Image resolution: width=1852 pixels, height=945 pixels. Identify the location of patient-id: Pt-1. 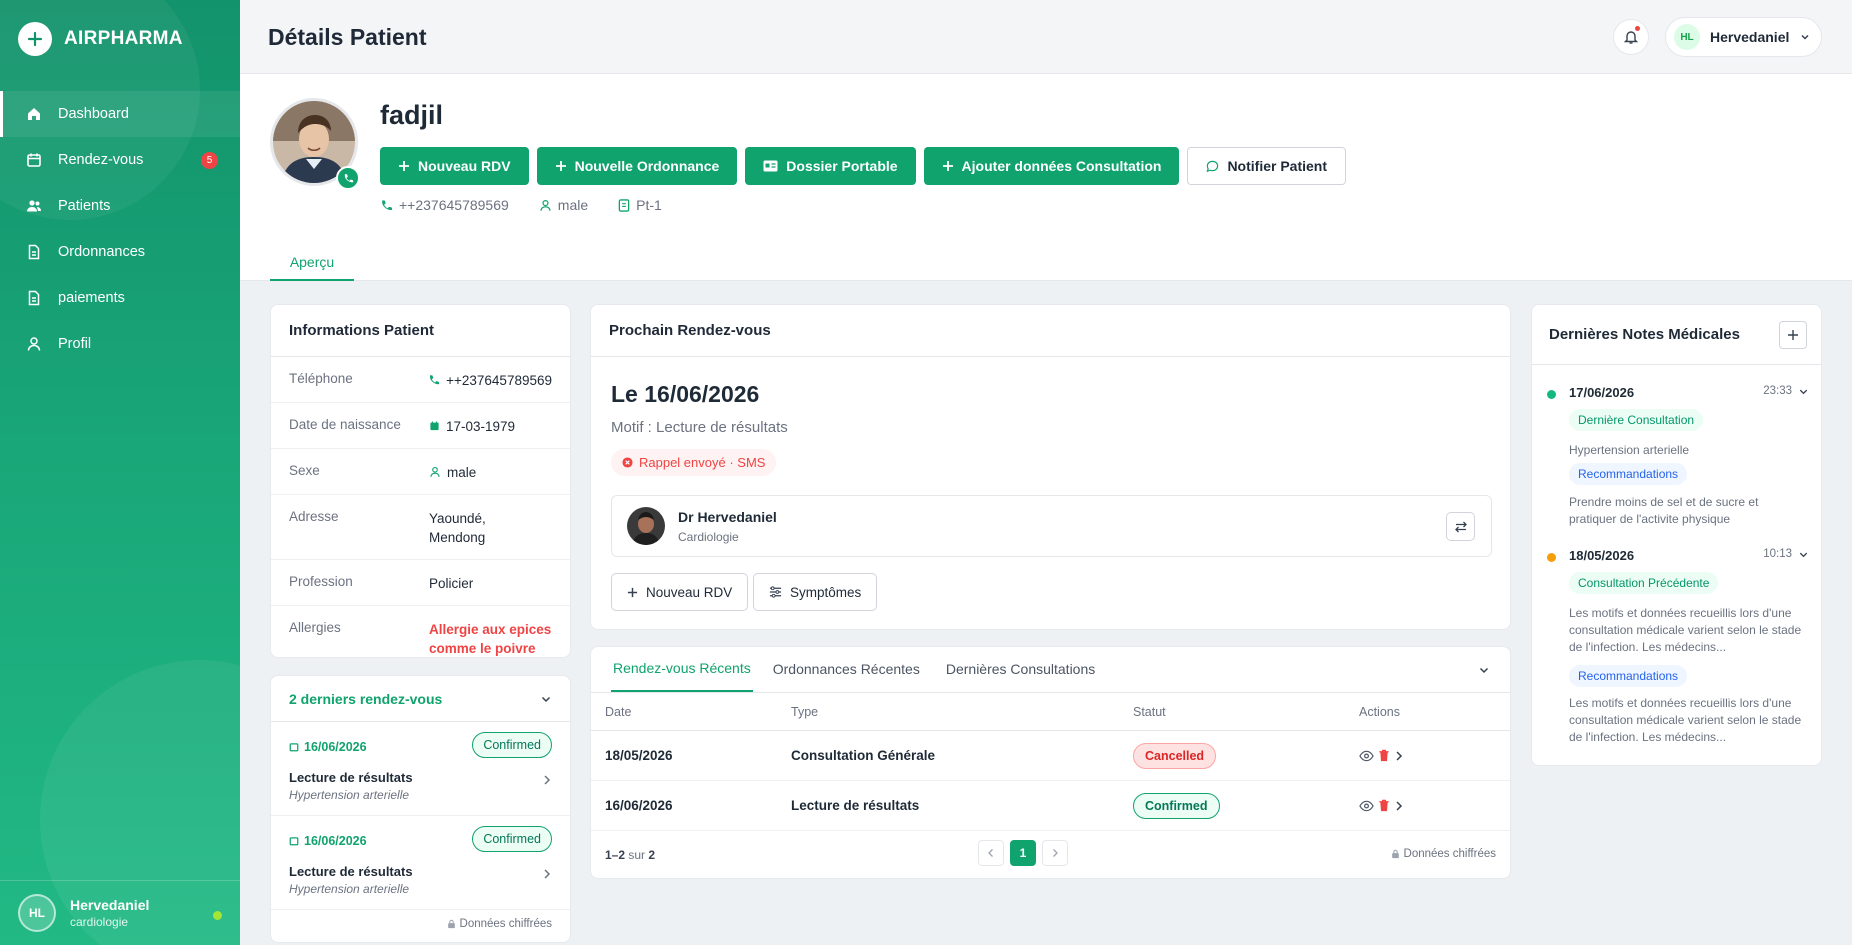
(640, 205).